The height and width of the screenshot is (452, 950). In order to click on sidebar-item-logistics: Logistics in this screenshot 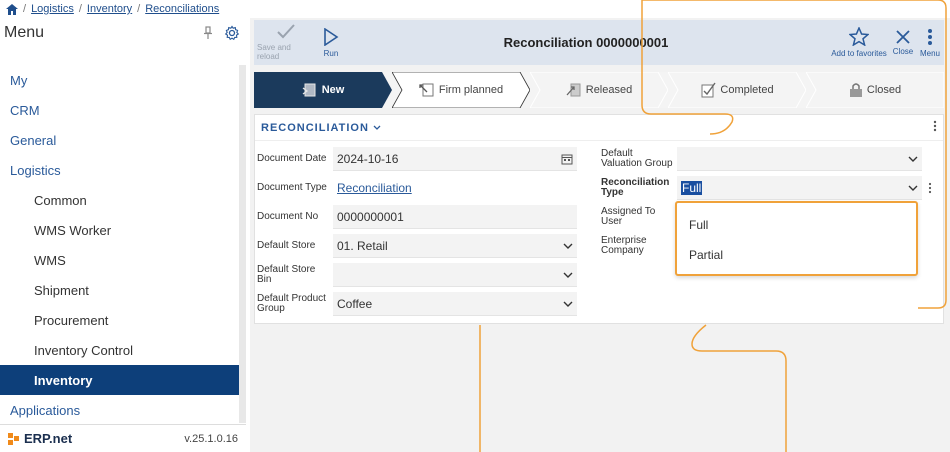, I will do `click(119, 170)`.